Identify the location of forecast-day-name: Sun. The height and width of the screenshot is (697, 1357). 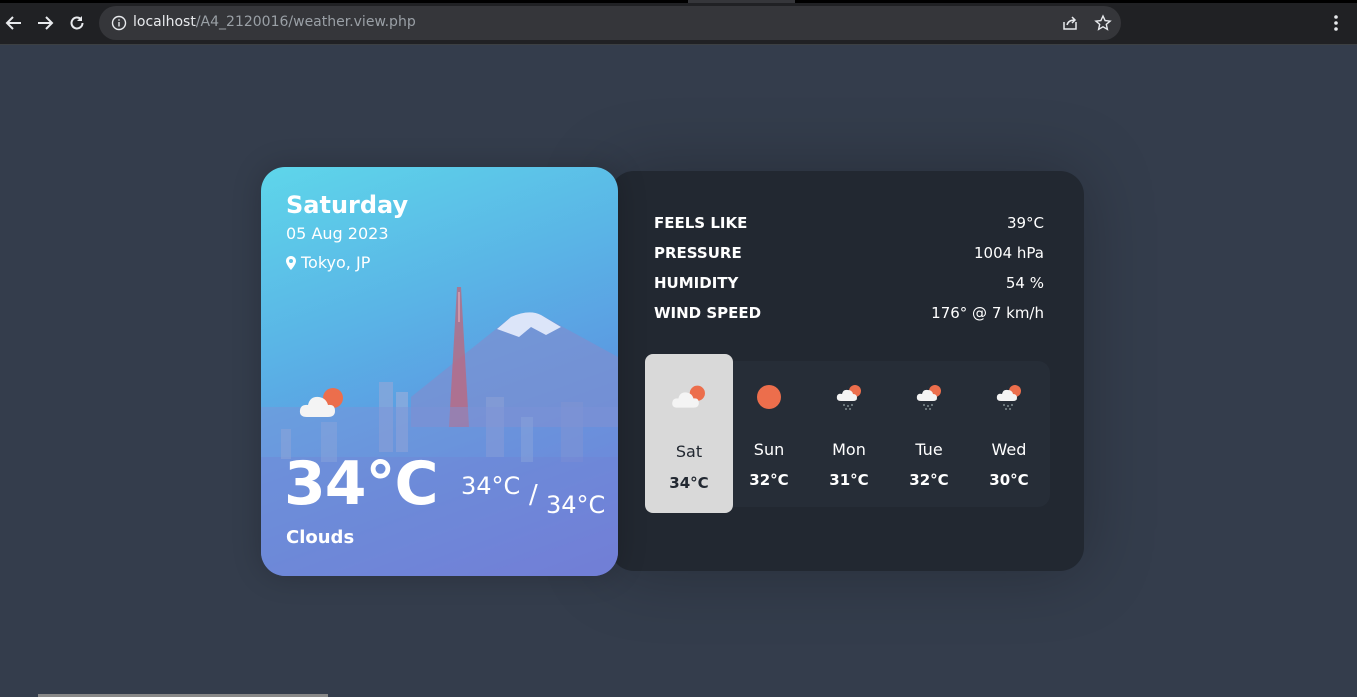
(769, 449).